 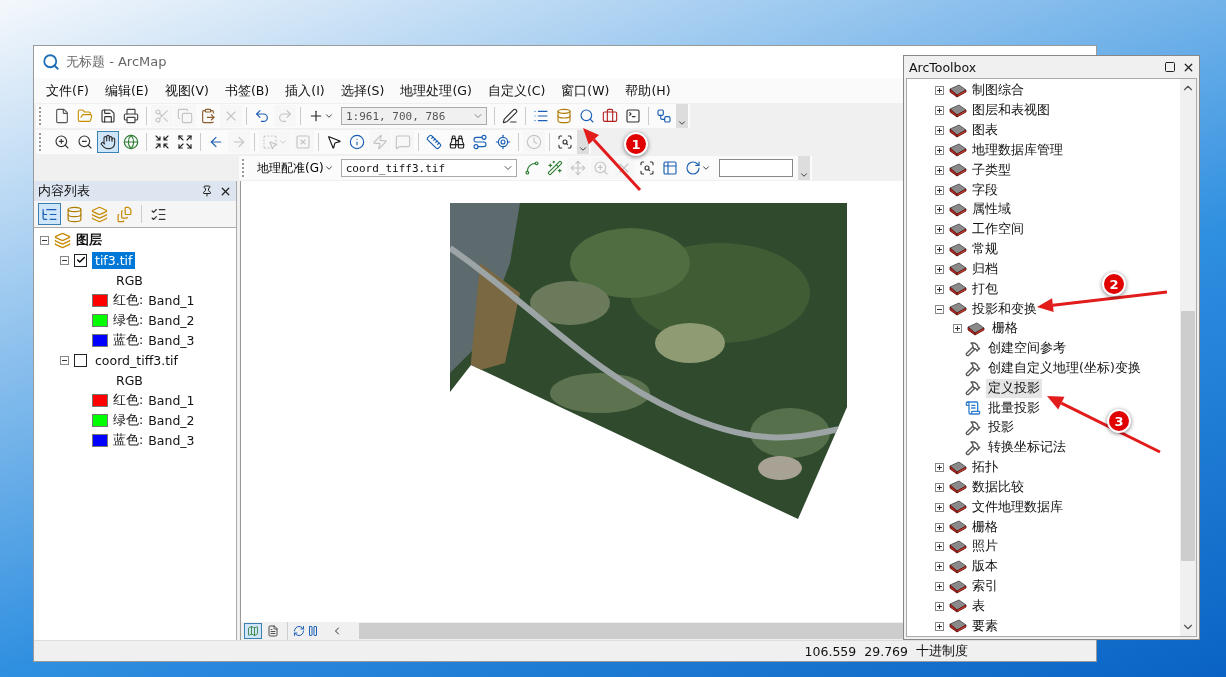 I want to click on redo-icon, so click(x=285, y=116).